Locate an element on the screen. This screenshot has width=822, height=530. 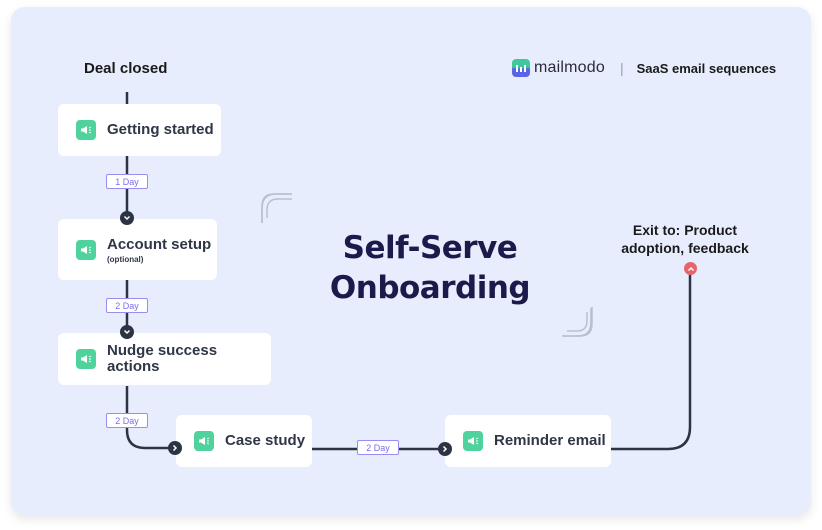
diagram-title: Self-Serve Onboarding is located at coordinates (430, 268).